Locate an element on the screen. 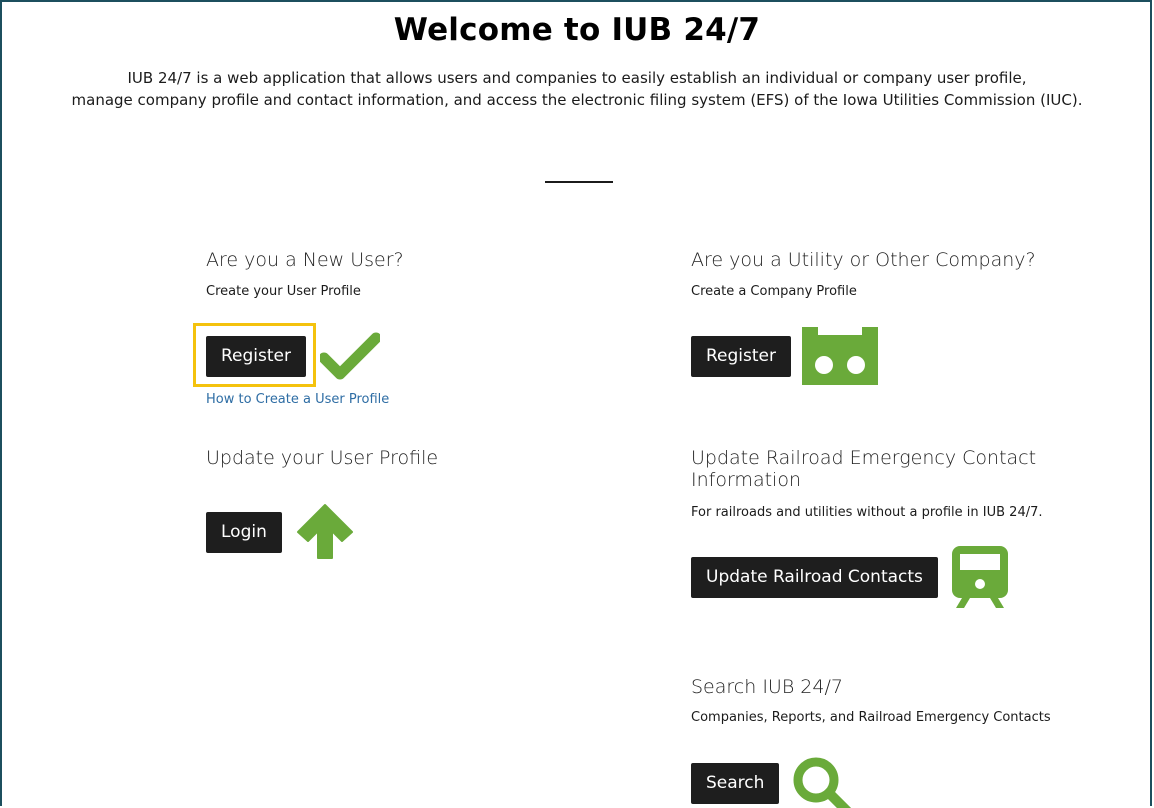 Image resolution: width=1154 pixels, height=808 pixels. company-heading: Are you a Utility or Other Company? is located at coordinates (863, 260).